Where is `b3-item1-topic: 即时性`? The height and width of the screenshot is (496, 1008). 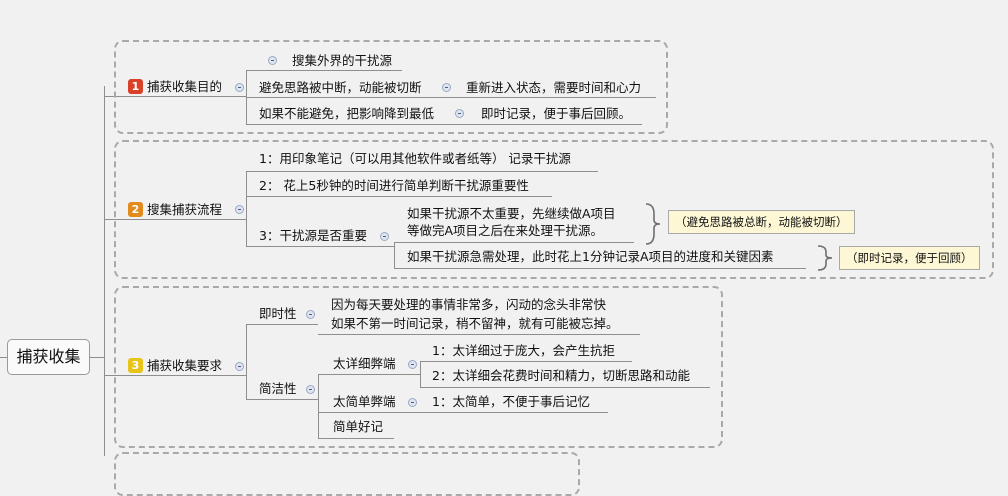
b3-item1-topic: 即时性 is located at coordinates (278, 314).